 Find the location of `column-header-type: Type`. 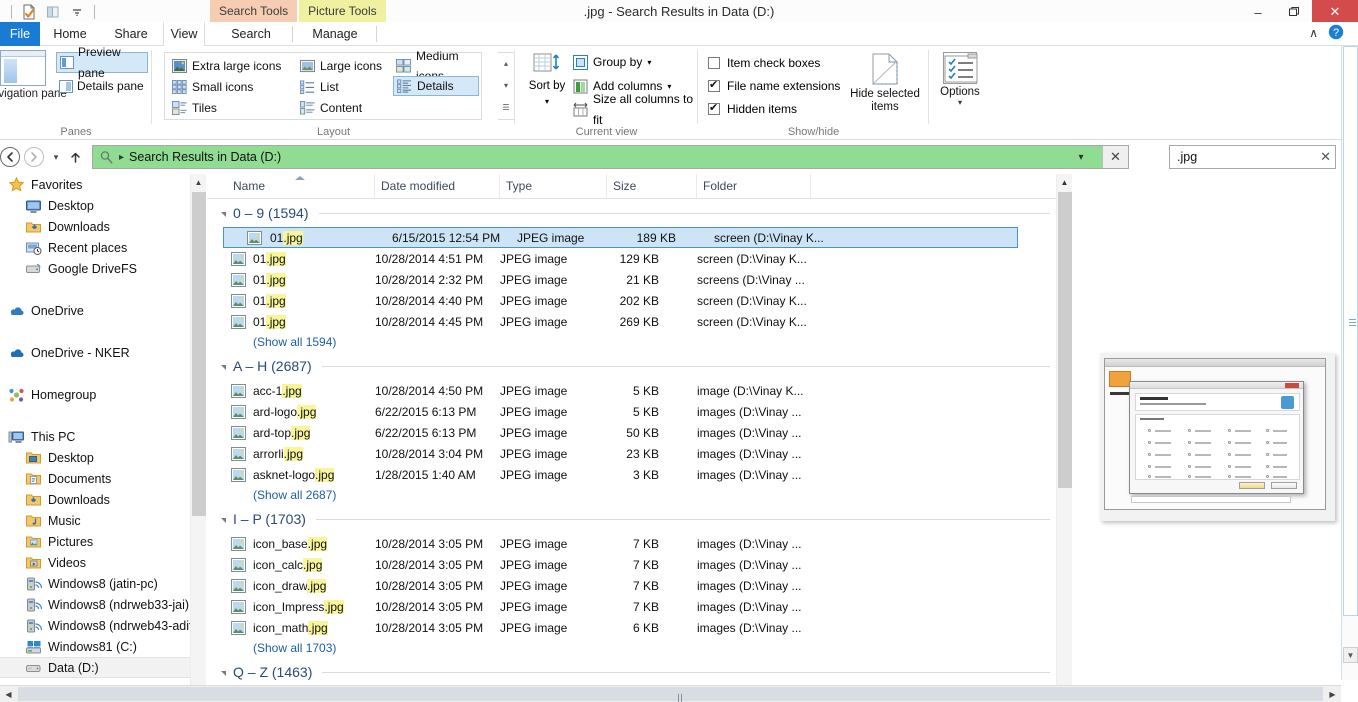

column-header-type: Type is located at coordinates (553, 186).